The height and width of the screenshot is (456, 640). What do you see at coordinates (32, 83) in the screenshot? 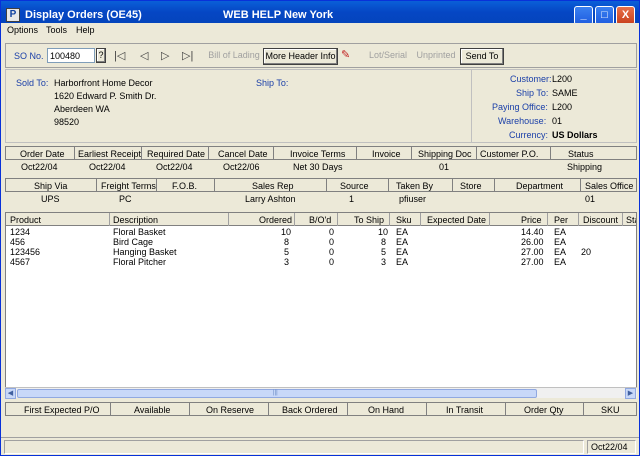
I see `sold-to-label: Sold To:` at bounding box center [32, 83].